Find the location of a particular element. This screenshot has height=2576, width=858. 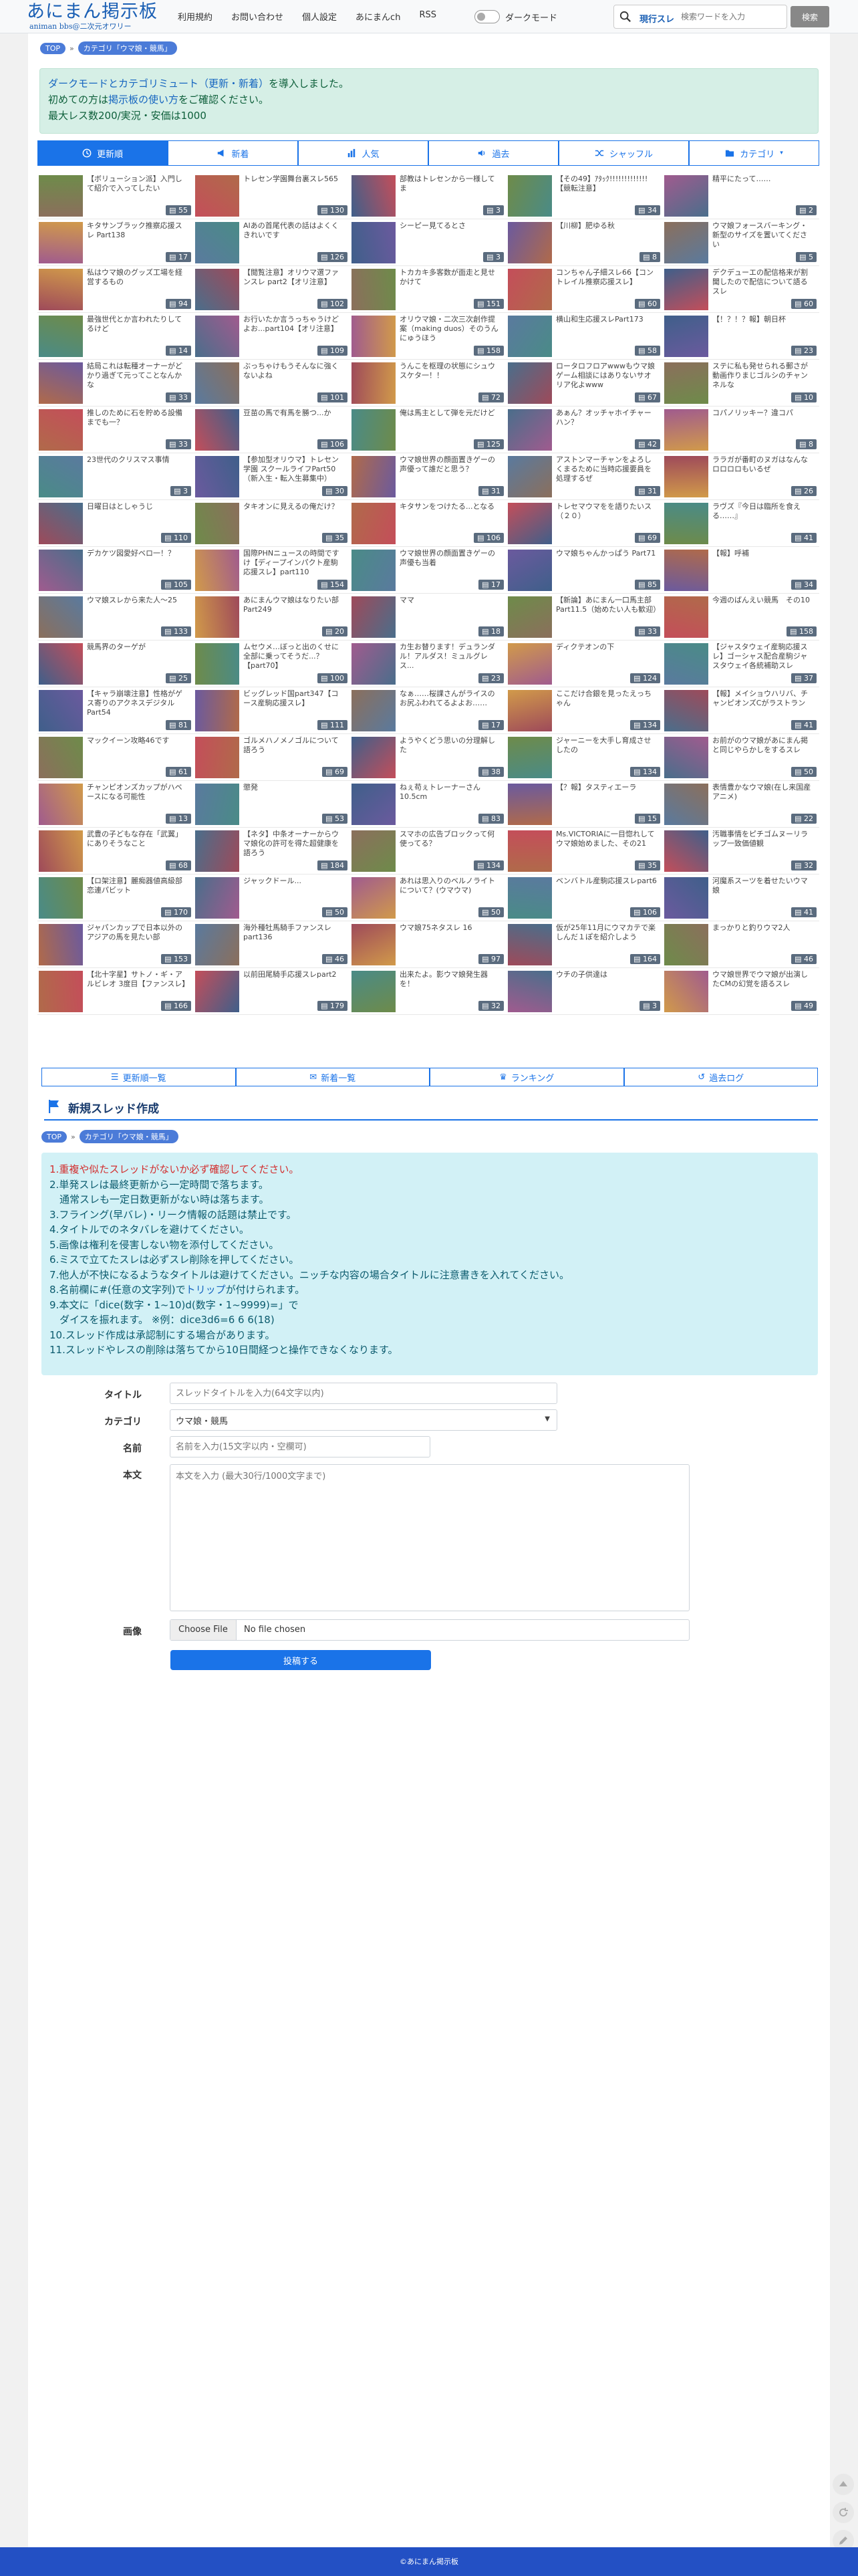

thread-item: ステに私も発せられる郵さが動画作りまじゴルシのチャンネルな ▤ 10 is located at coordinates (741, 383).